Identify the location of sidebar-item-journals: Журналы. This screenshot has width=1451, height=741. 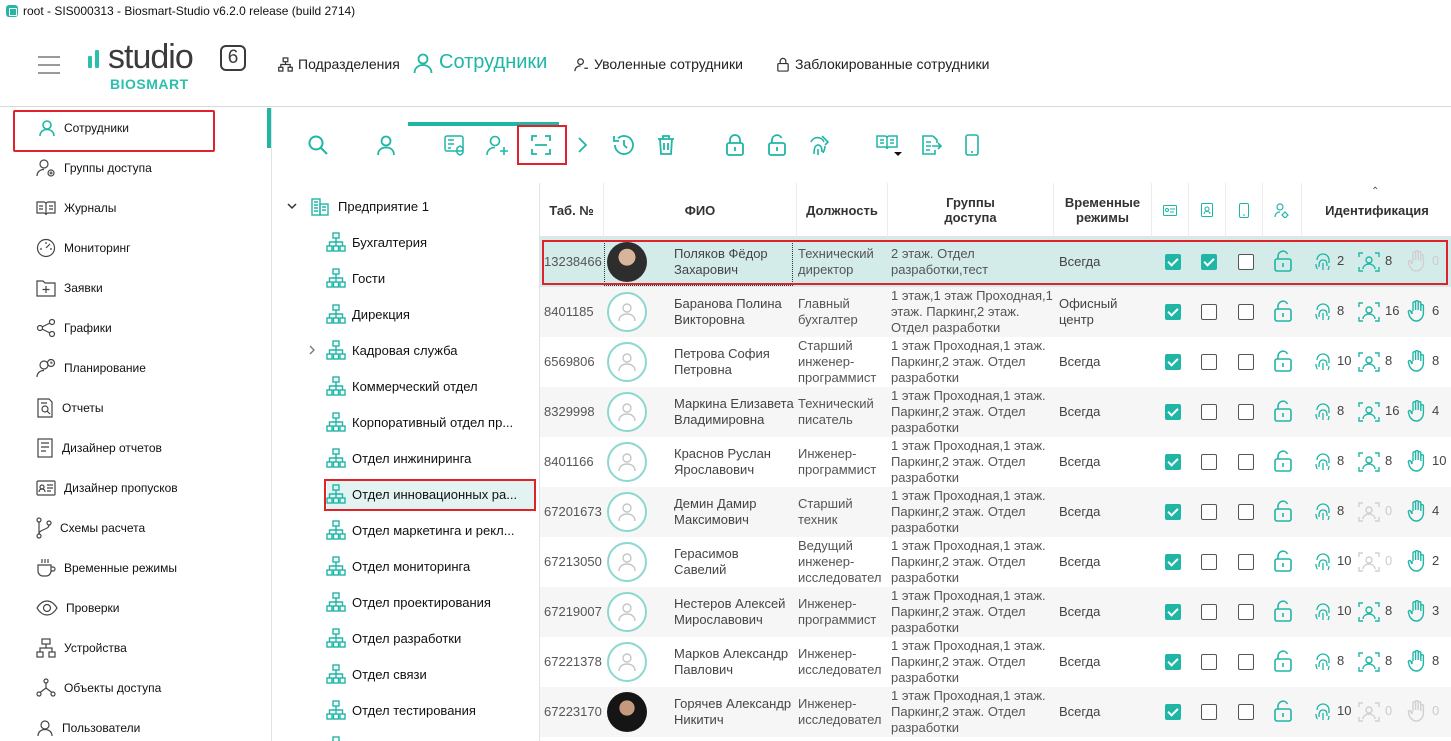
(76, 208).